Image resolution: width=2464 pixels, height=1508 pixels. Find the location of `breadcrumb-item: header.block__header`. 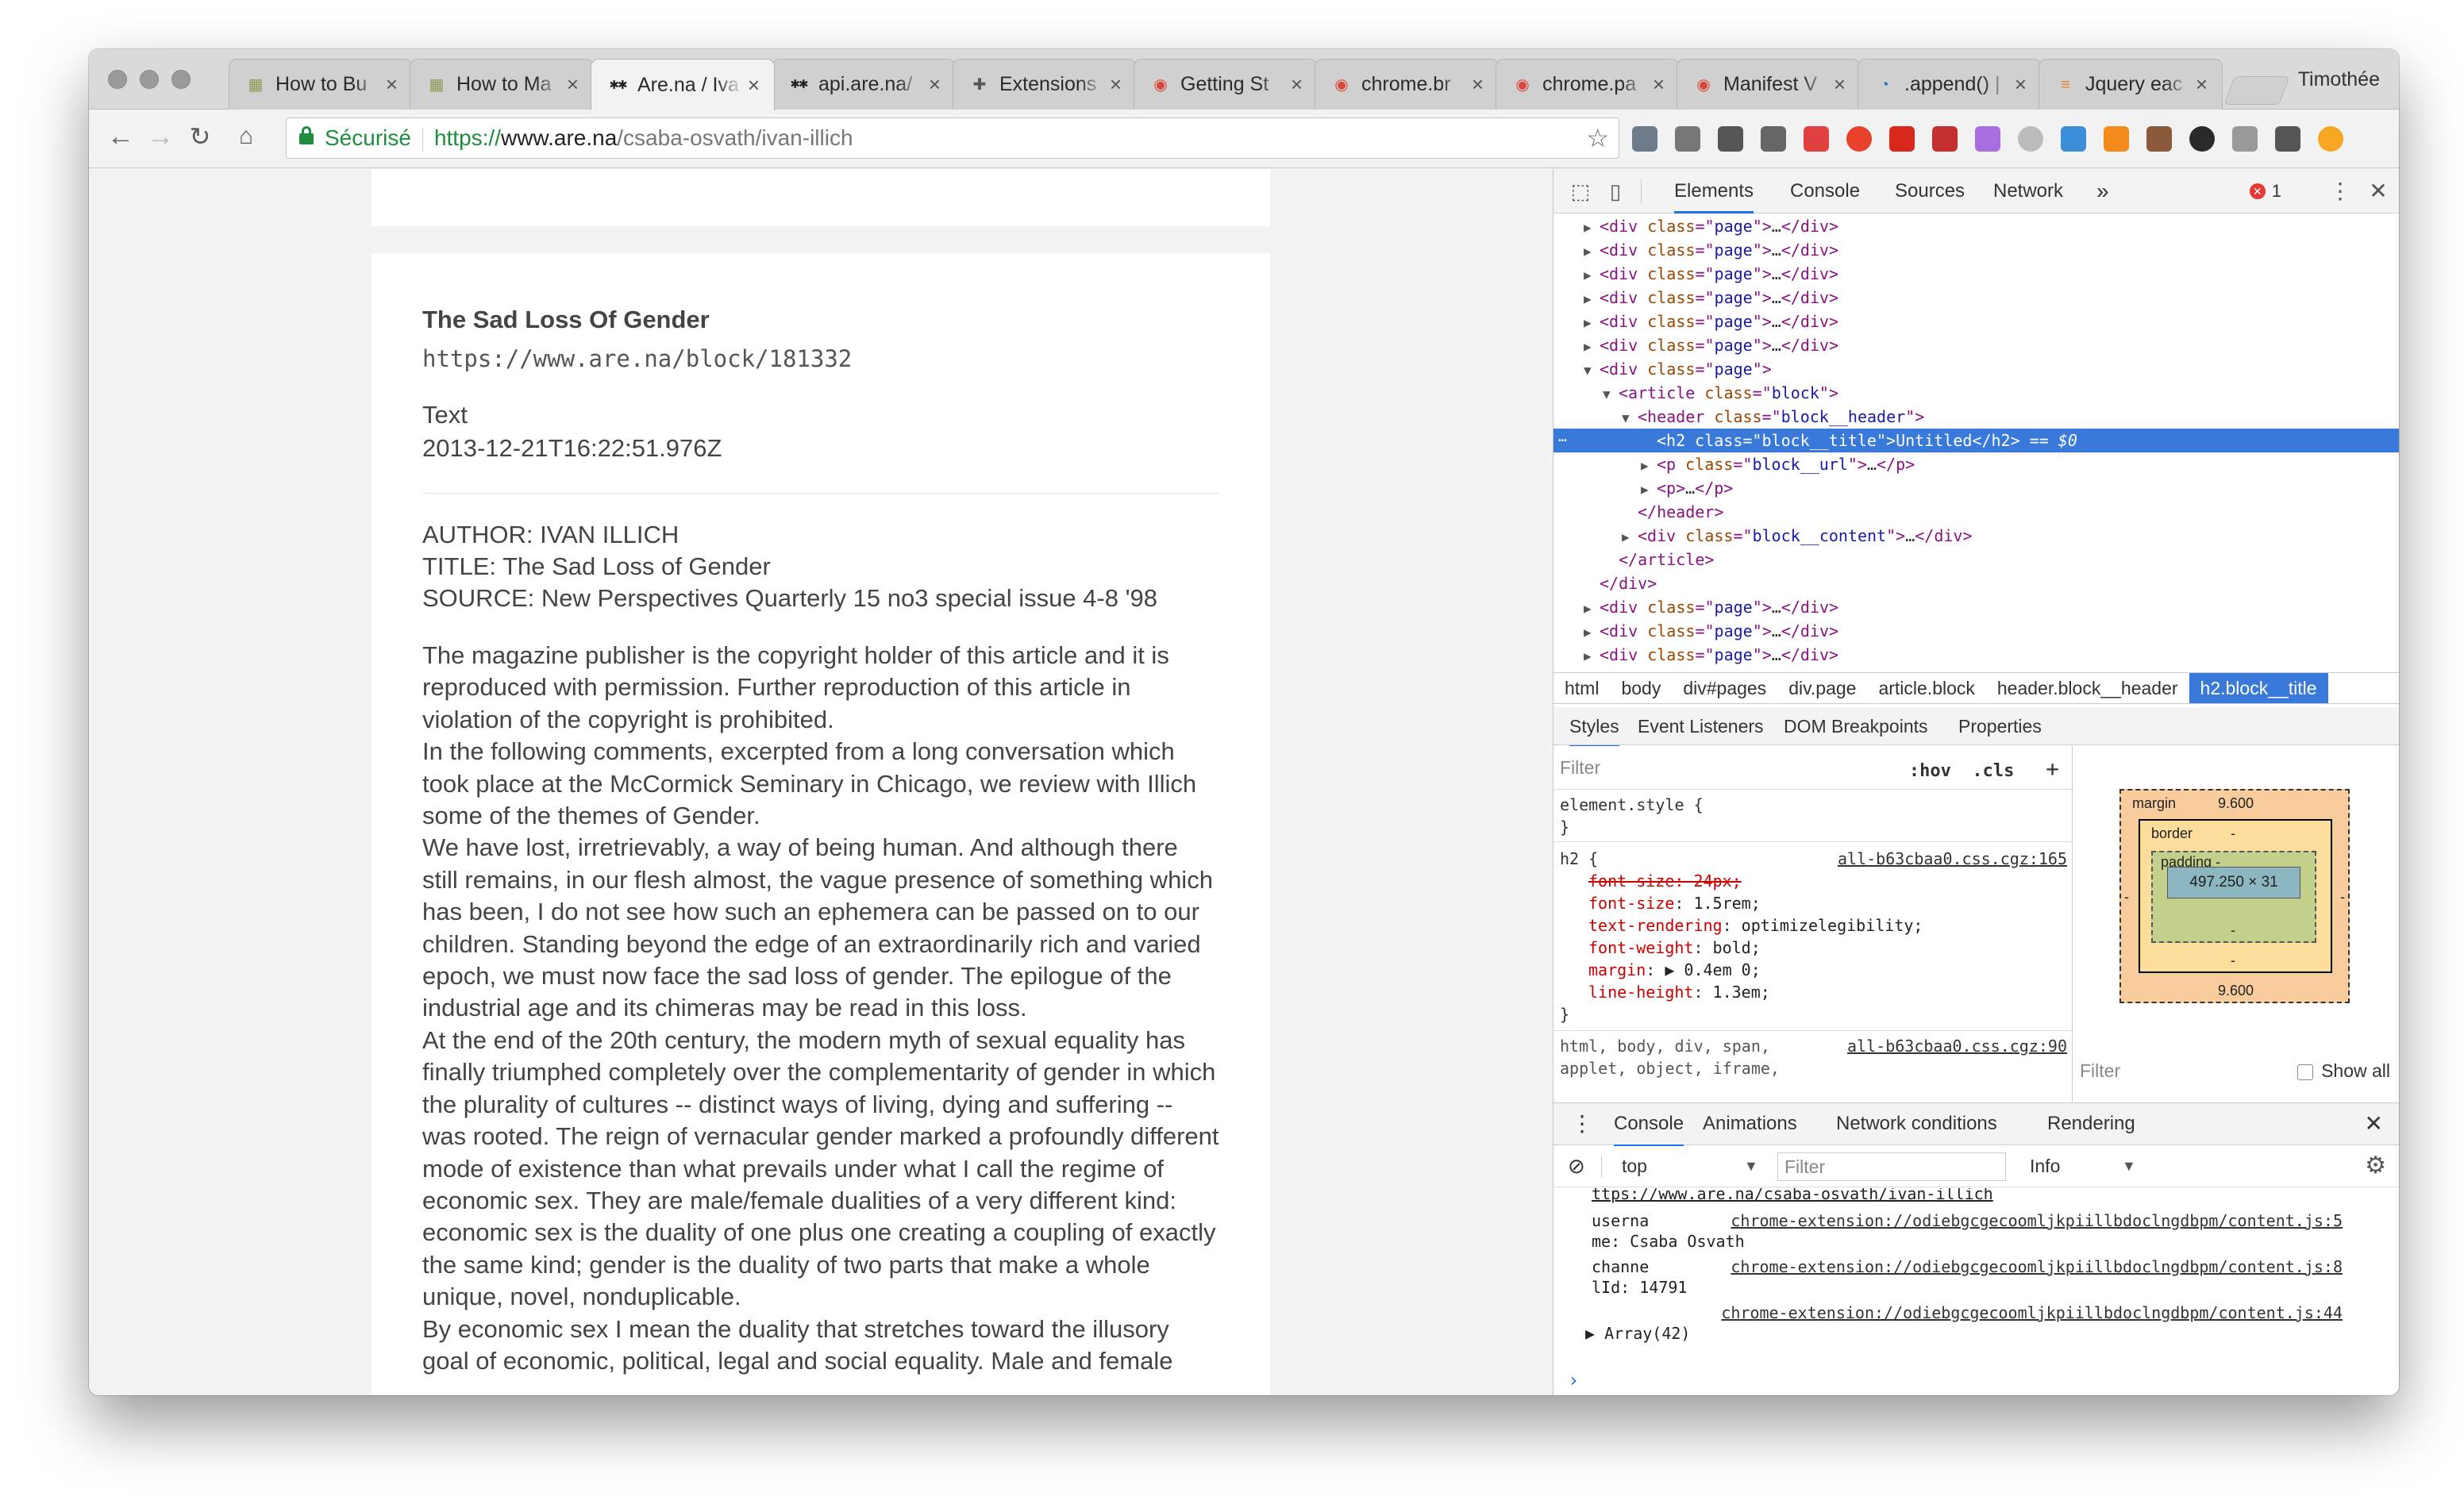

breadcrumb-item: header.block__header is located at coordinates (2087, 688).